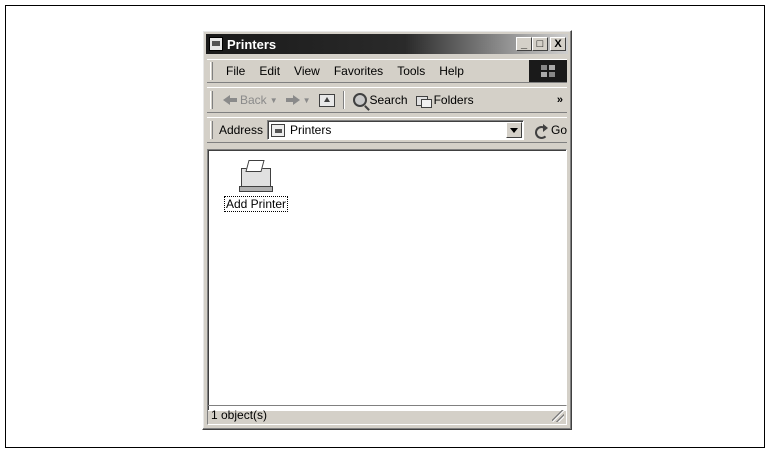 This screenshot has width=770, height=452. Describe the element at coordinates (343, 100) in the screenshot. I see `toolbar-separator` at that location.